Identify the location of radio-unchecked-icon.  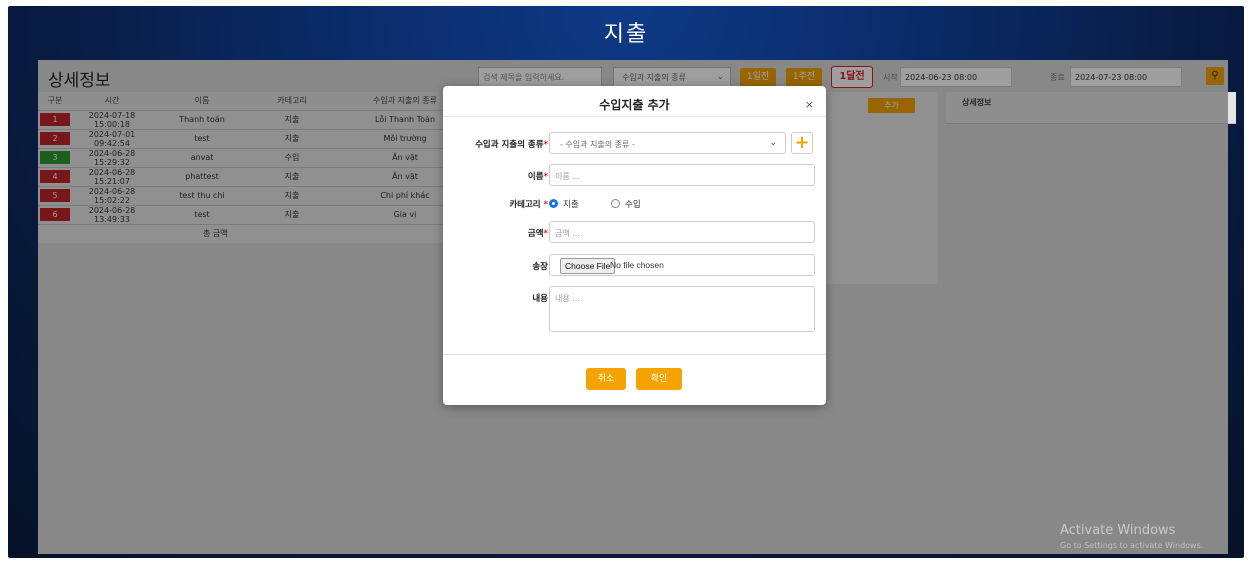
(615, 203).